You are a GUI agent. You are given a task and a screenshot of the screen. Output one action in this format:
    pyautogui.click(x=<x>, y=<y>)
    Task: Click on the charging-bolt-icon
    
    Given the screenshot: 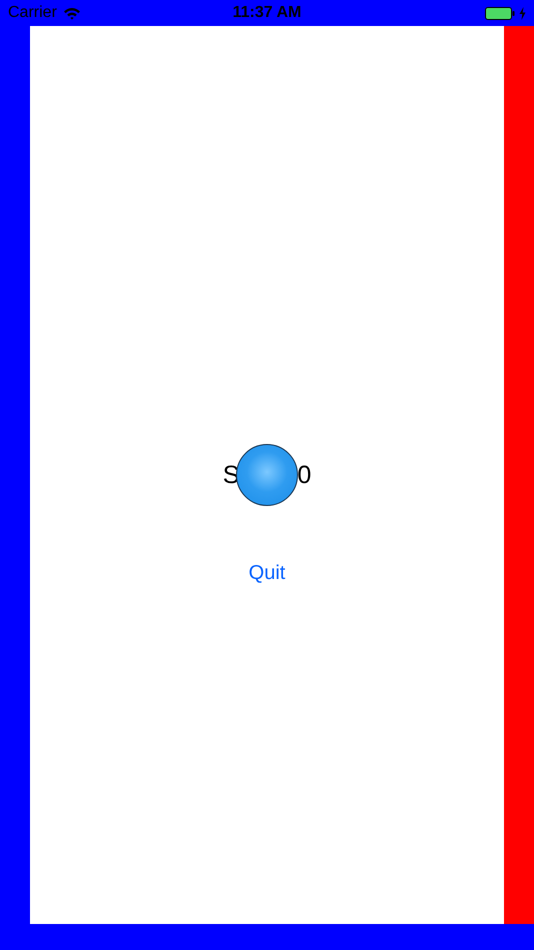 What is the action you would take?
    pyautogui.click(x=522, y=13)
    